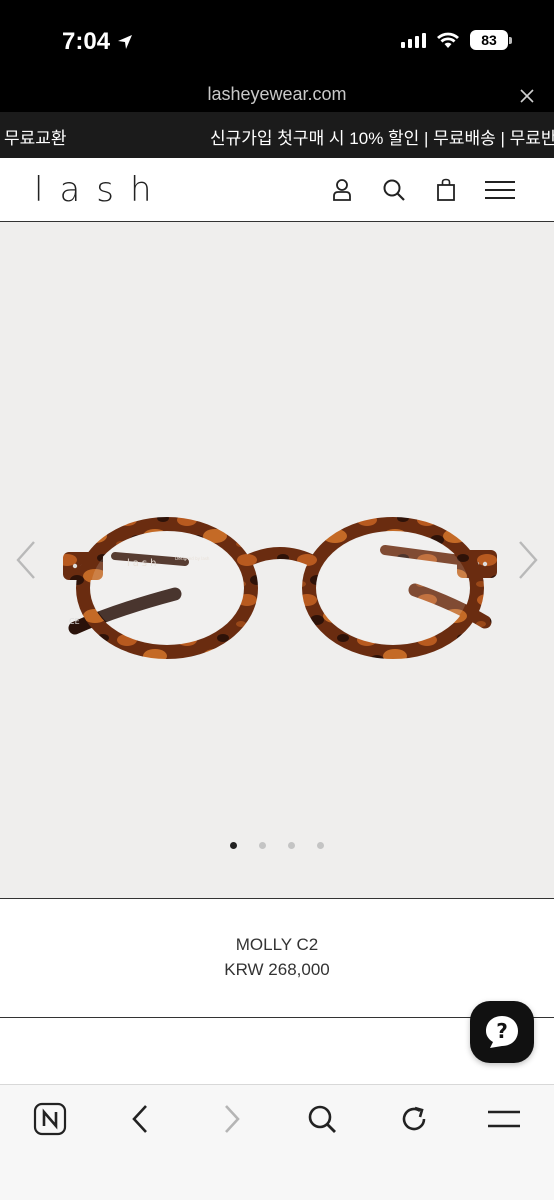  I want to click on eyeglasses-image: lash Designed by lash CE, so click(280, 588).